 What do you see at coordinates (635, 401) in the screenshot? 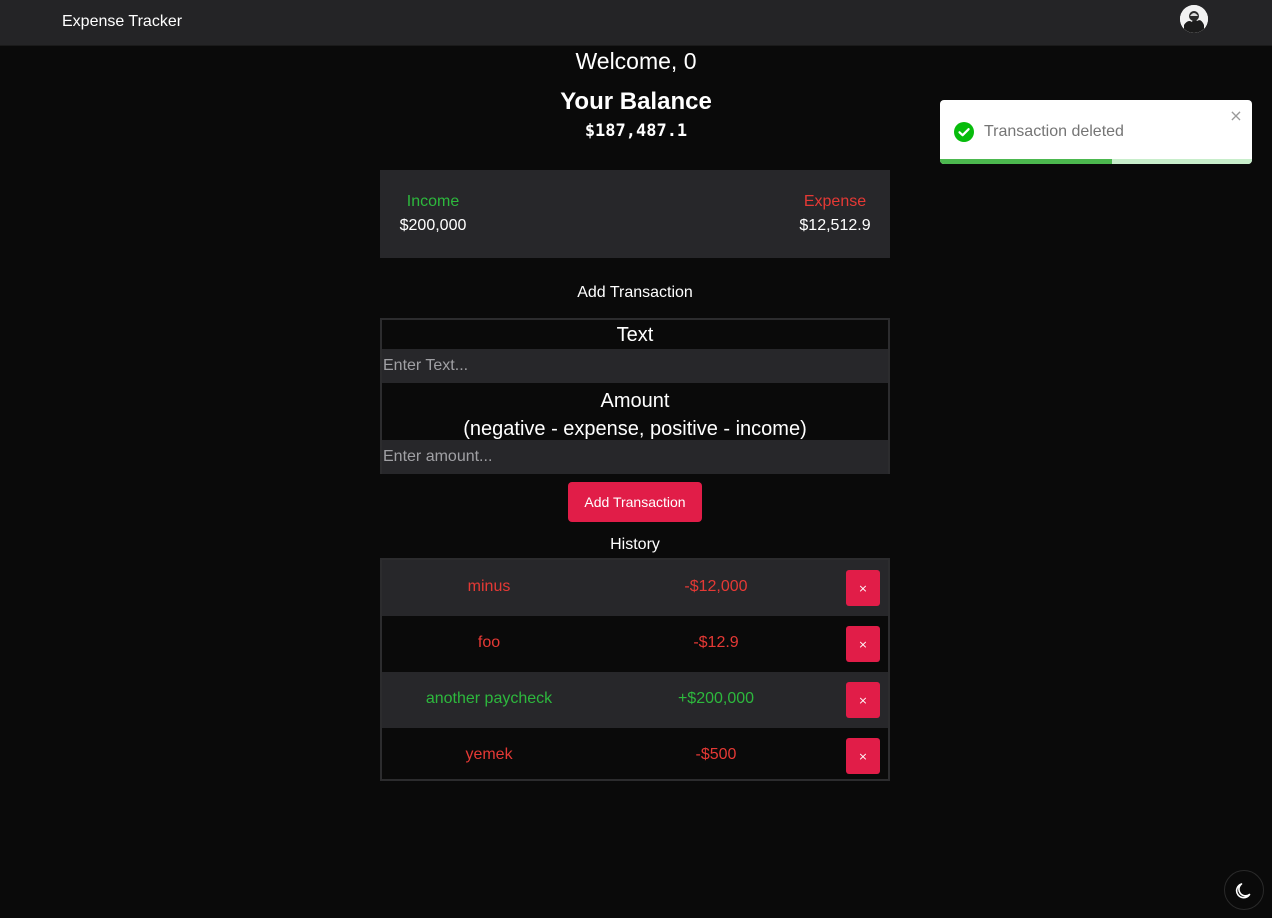
I see `amount-label: Amount` at bounding box center [635, 401].